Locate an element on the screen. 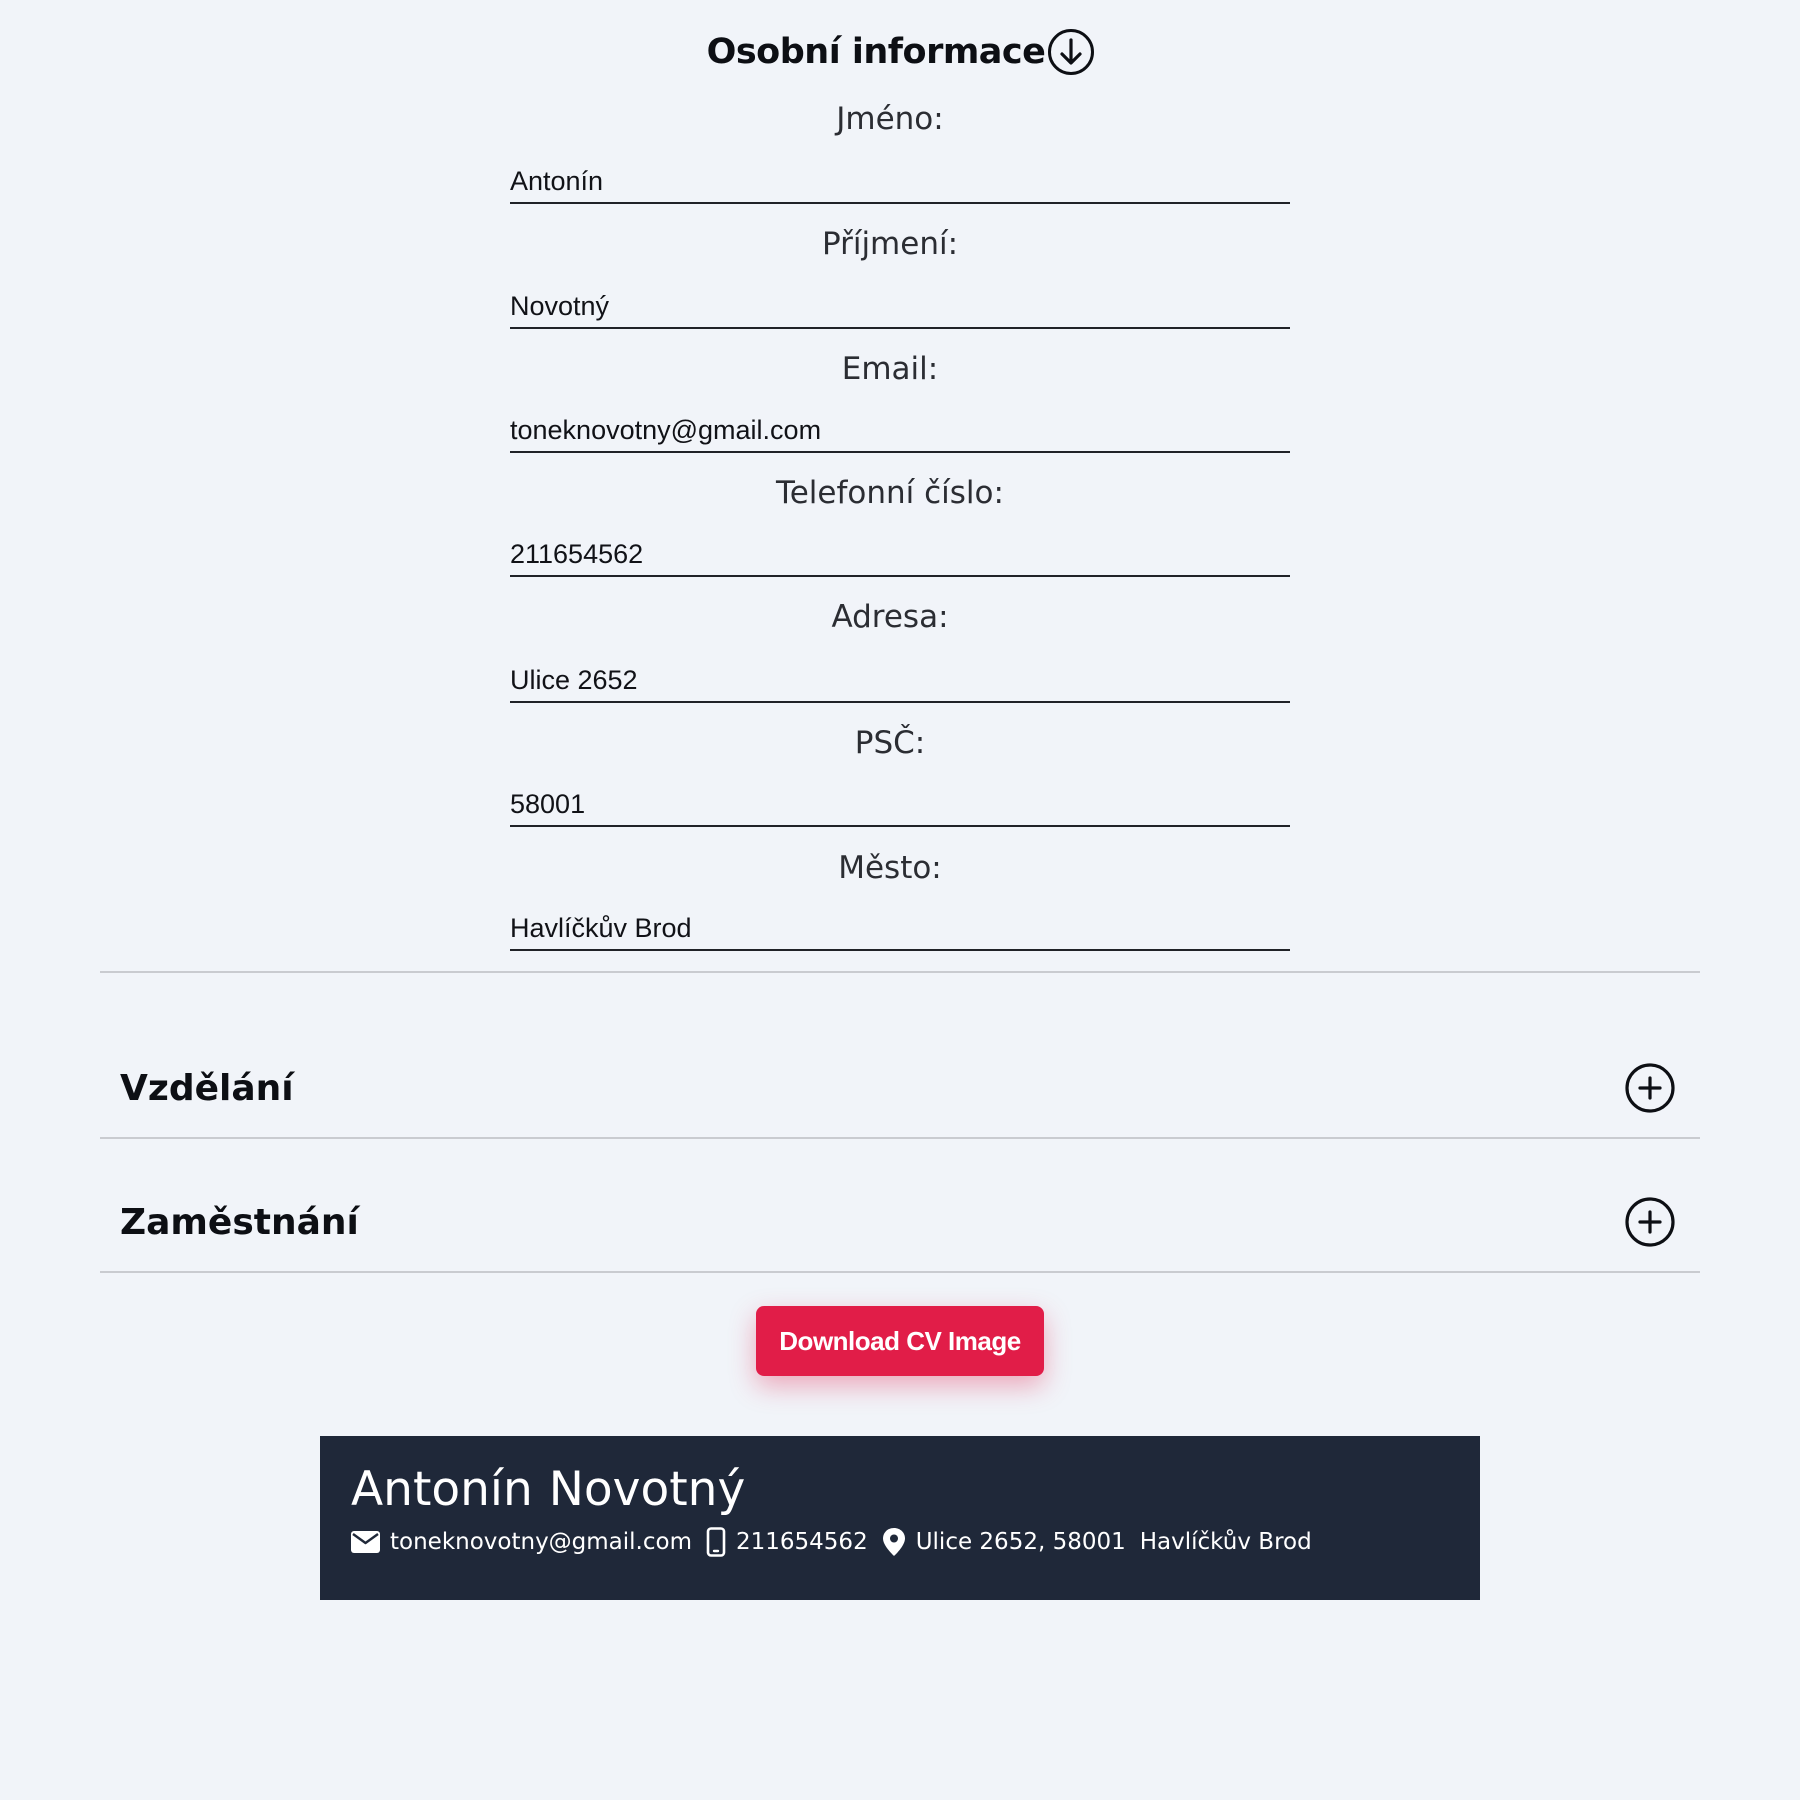 The image size is (1800, 1800). cv-city: Havlíčkův Brod is located at coordinates (1225, 1542).